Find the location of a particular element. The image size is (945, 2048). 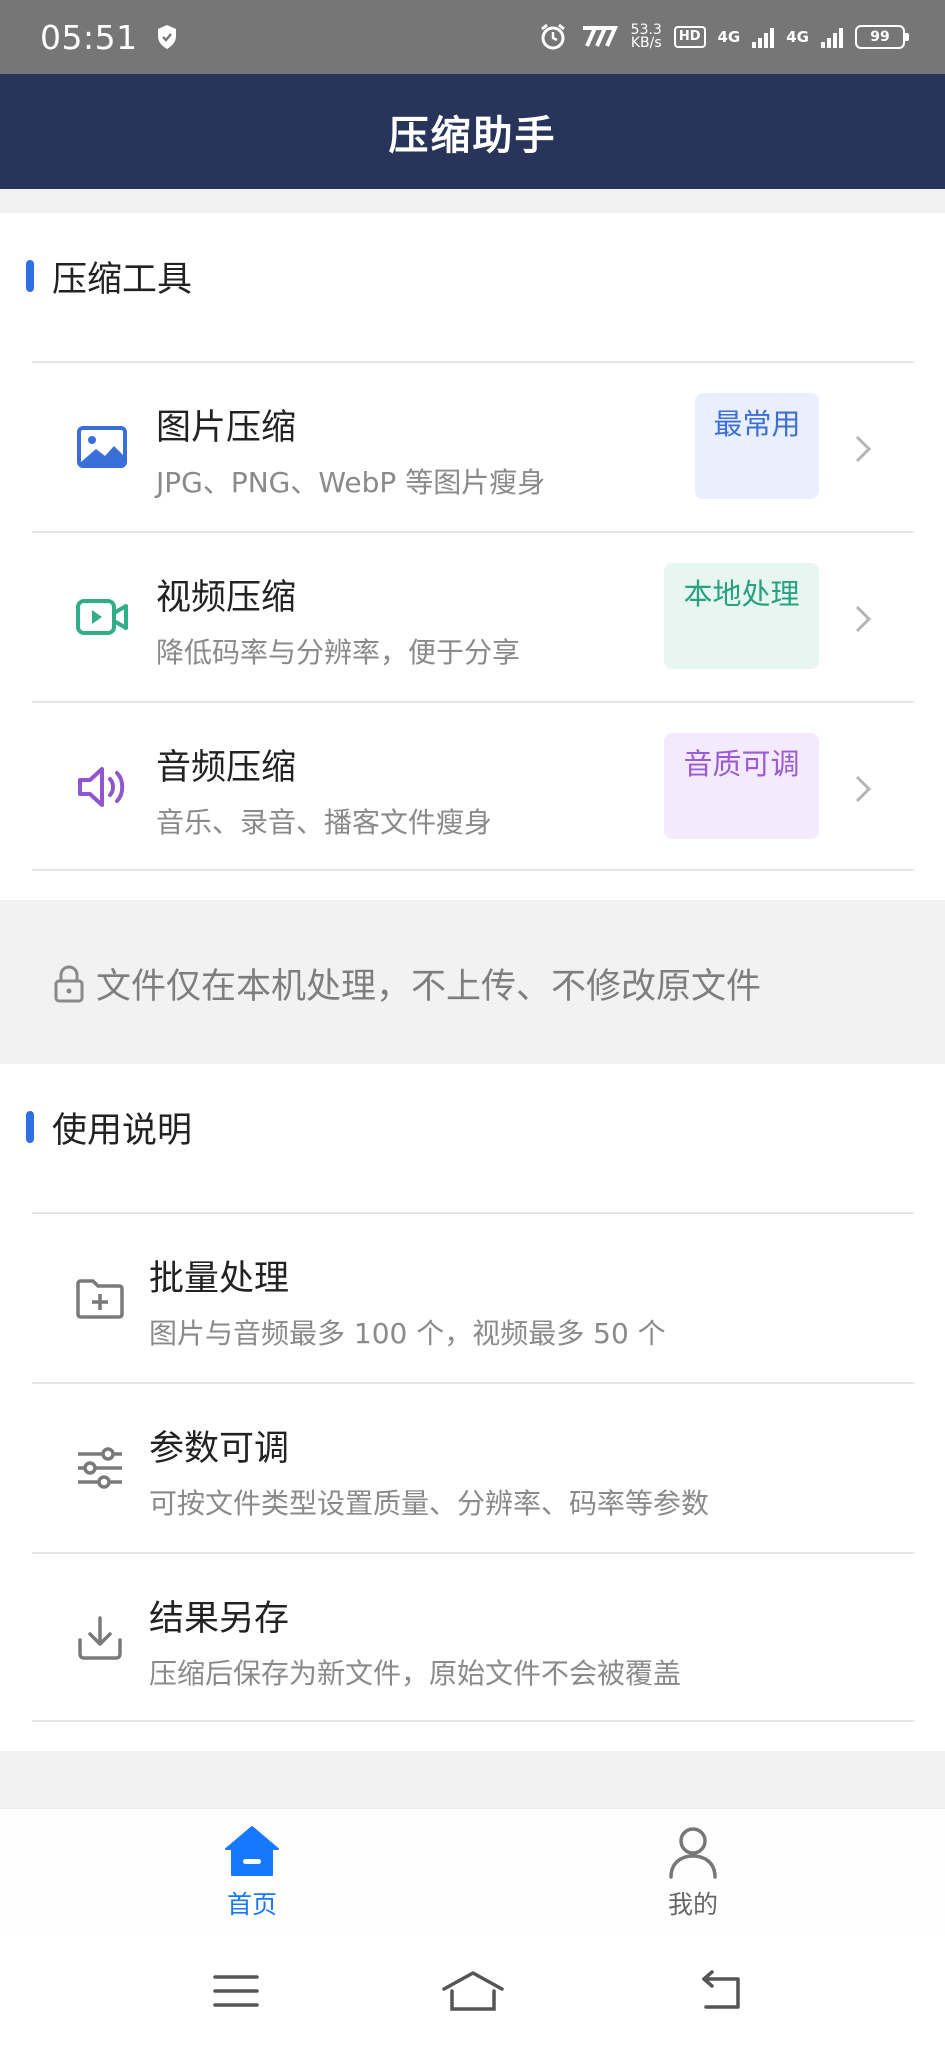

hd-badge: HD is located at coordinates (689, 37).